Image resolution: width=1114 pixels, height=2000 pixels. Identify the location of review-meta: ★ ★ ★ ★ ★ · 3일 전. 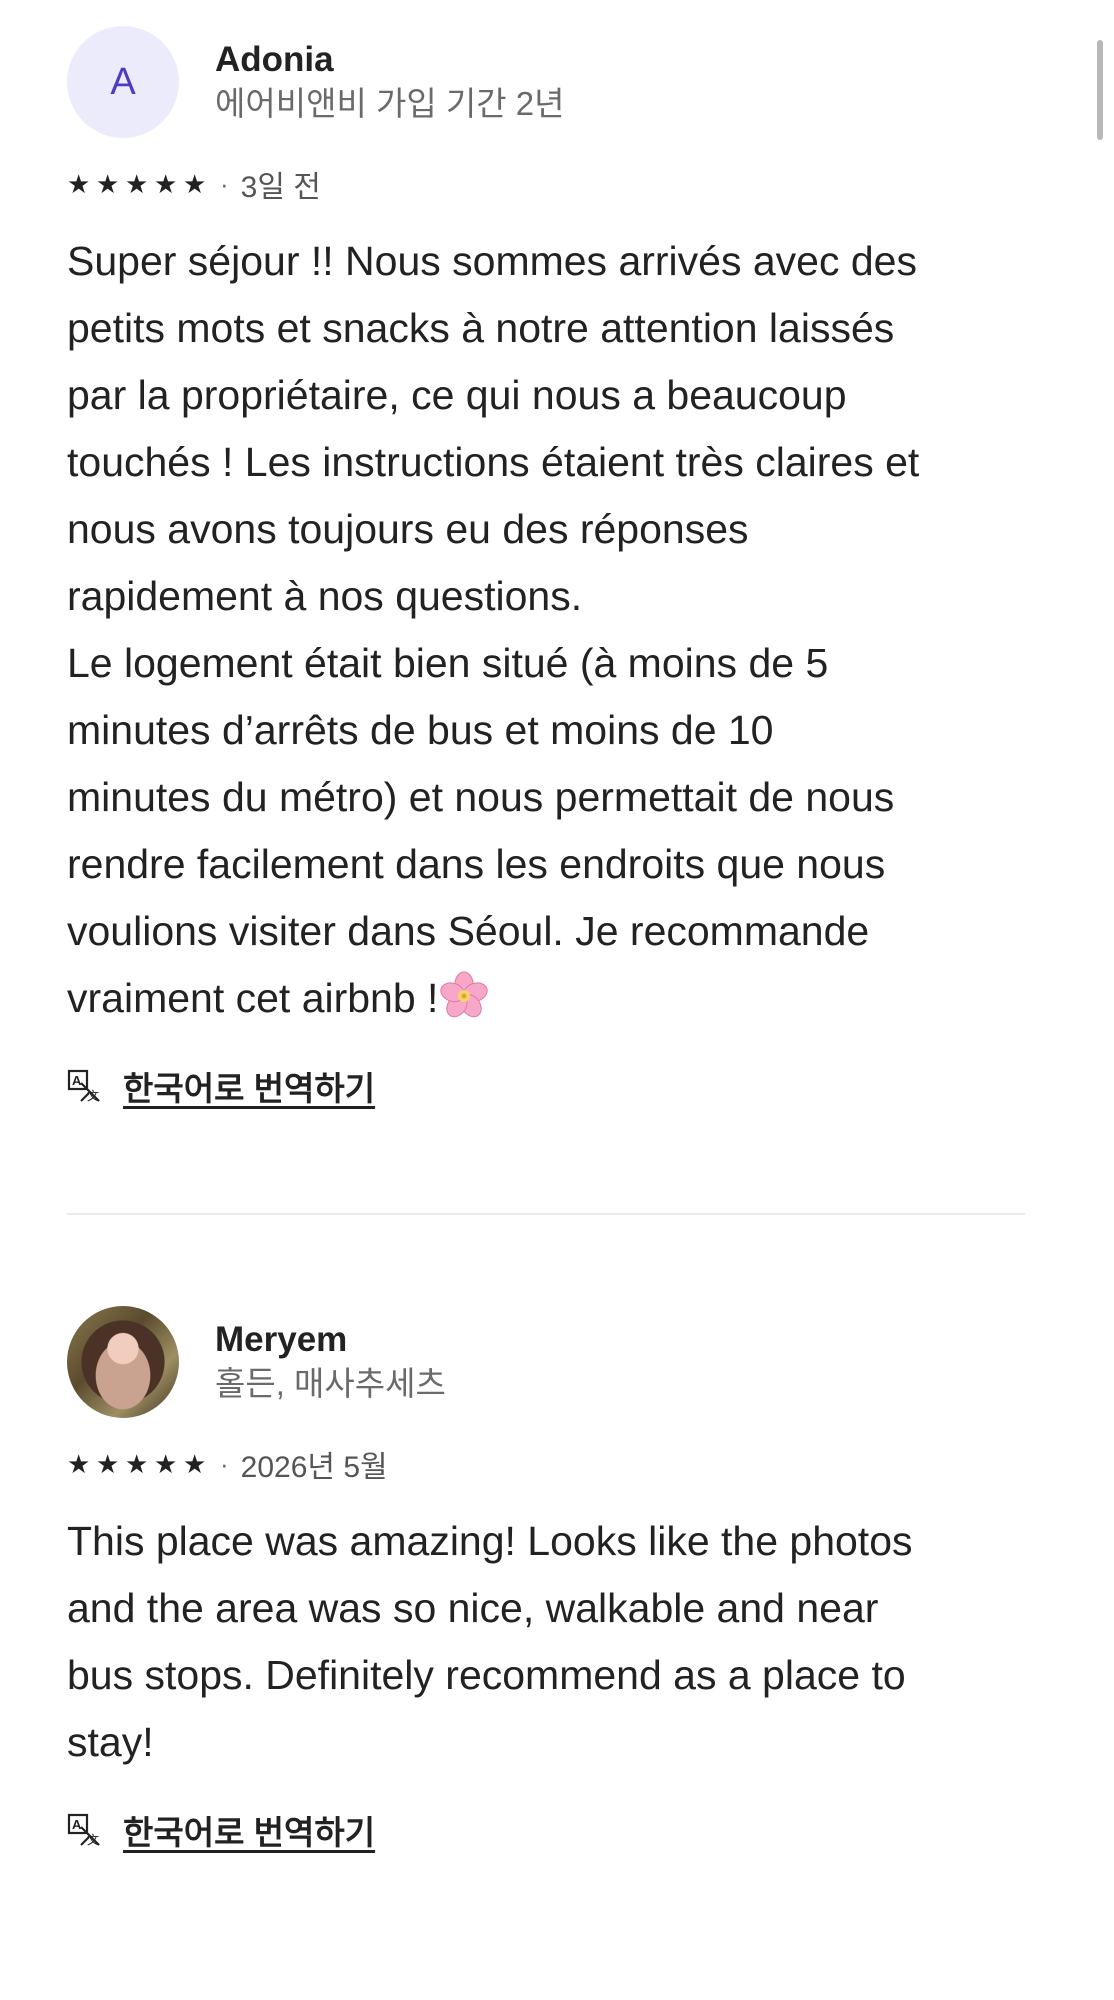
(557, 184).